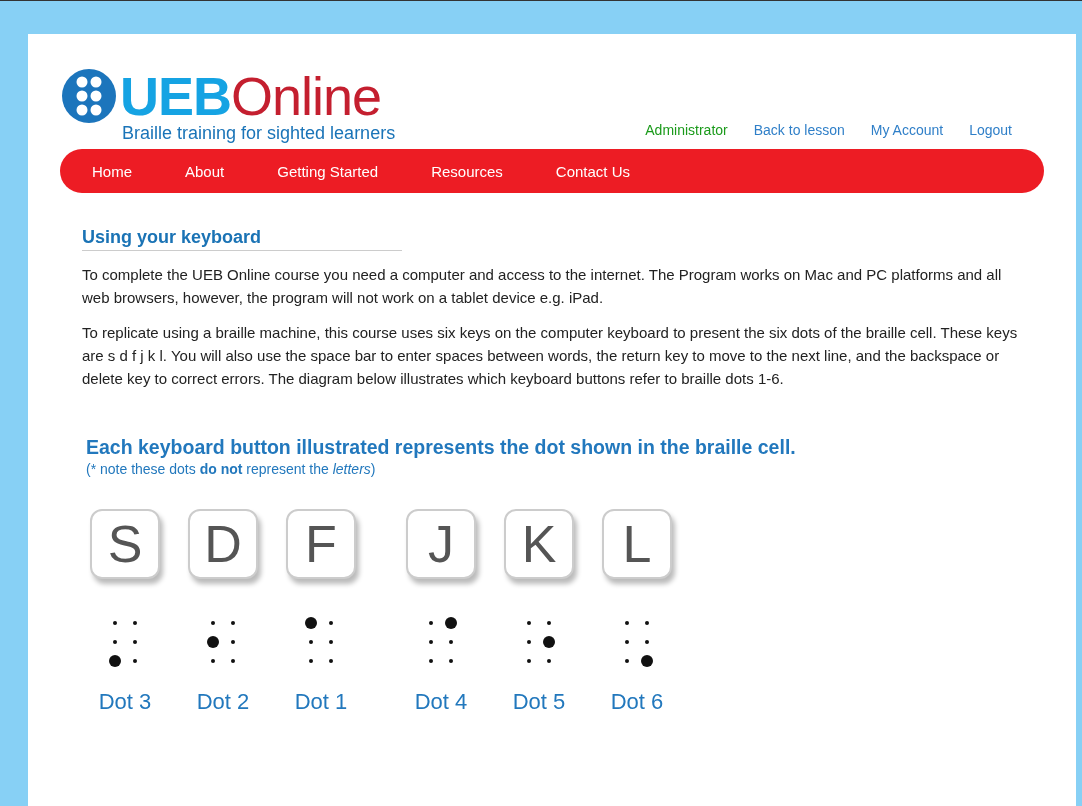  Describe the element at coordinates (223, 544) in the screenshot. I see `keyboard-key: D` at that location.